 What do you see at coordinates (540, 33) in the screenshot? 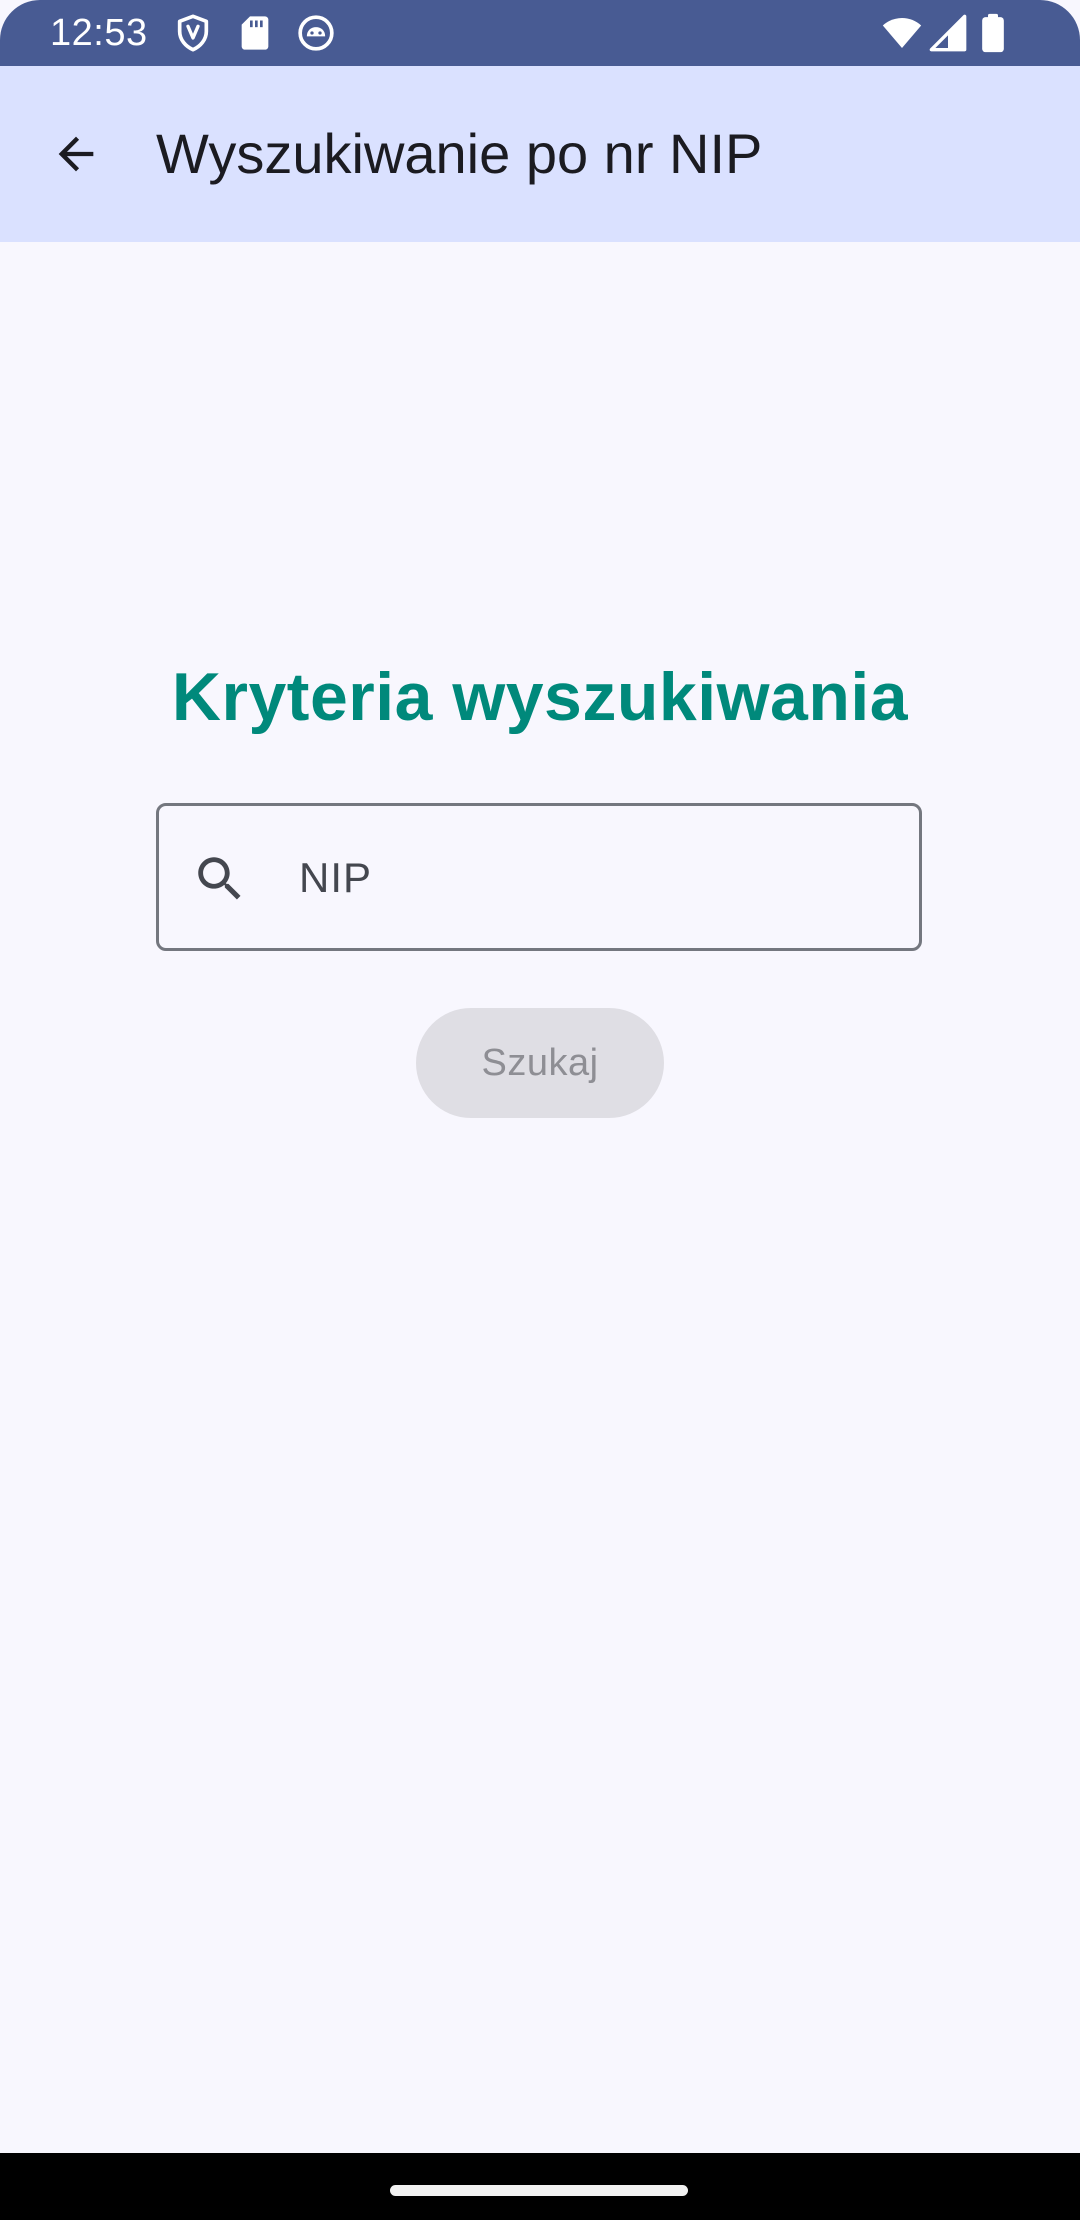
I see `status-bar: 12:53` at bounding box center [540, 33].